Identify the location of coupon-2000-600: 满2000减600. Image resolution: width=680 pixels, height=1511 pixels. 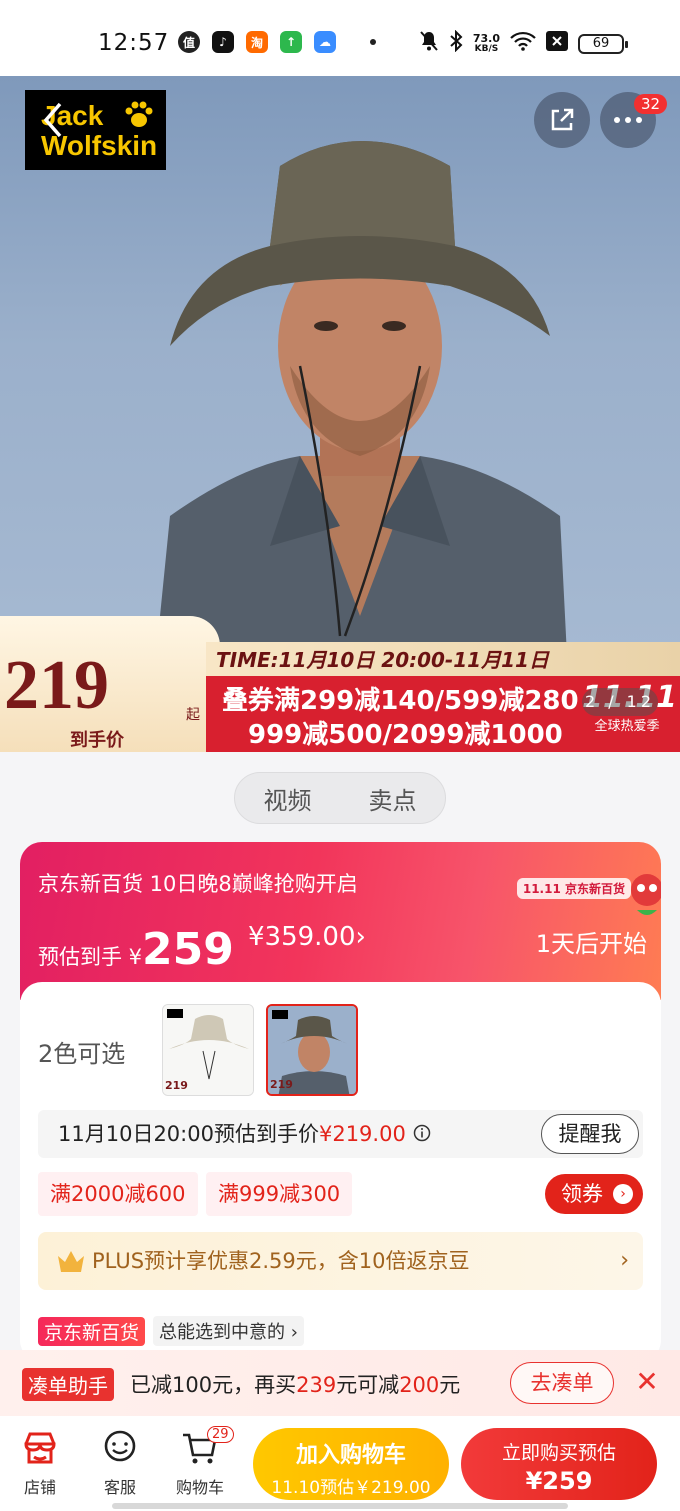
(118, 1194).